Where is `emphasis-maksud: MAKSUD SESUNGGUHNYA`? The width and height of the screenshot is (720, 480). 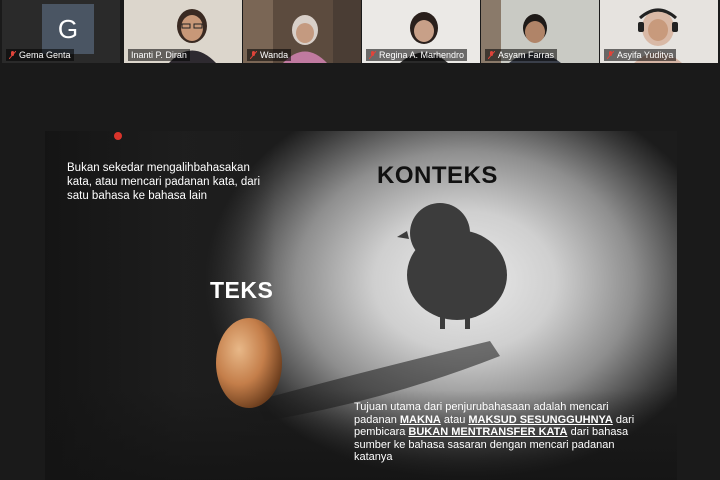 emphasis-maksud: MAKSUD SESUNGGUHNYA is located at coordinates (540, 419).